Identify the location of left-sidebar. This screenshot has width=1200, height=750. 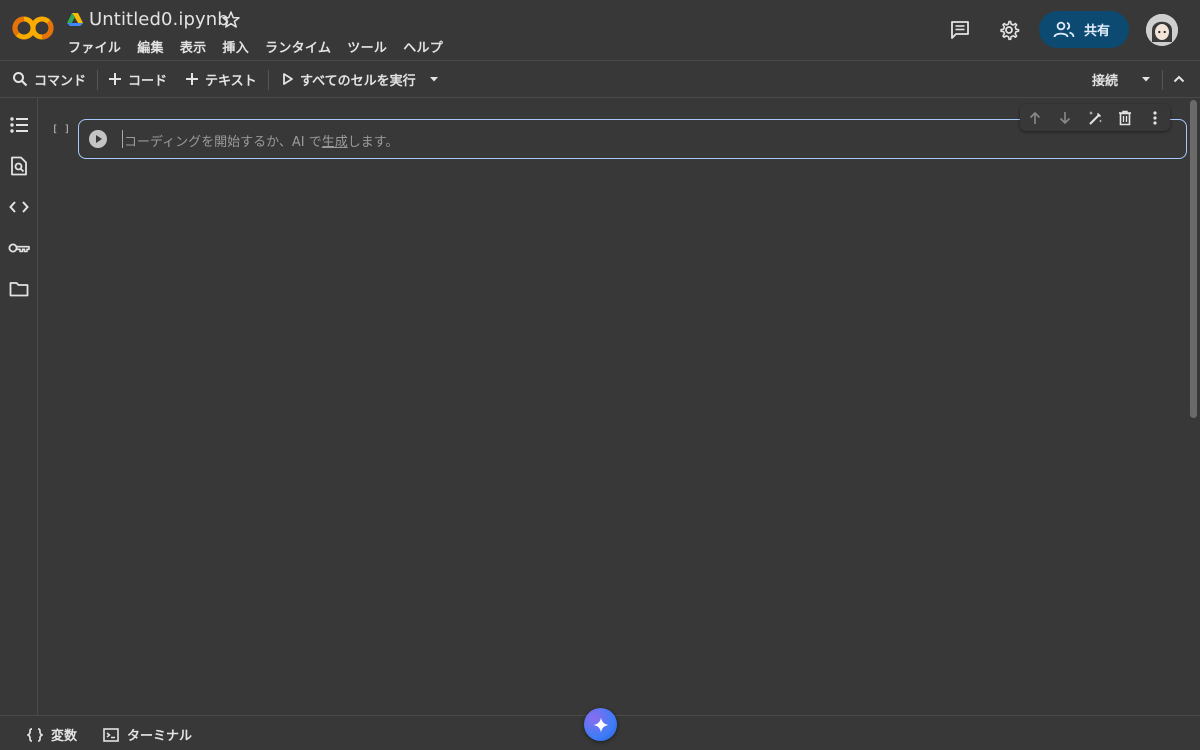
(19, 406).